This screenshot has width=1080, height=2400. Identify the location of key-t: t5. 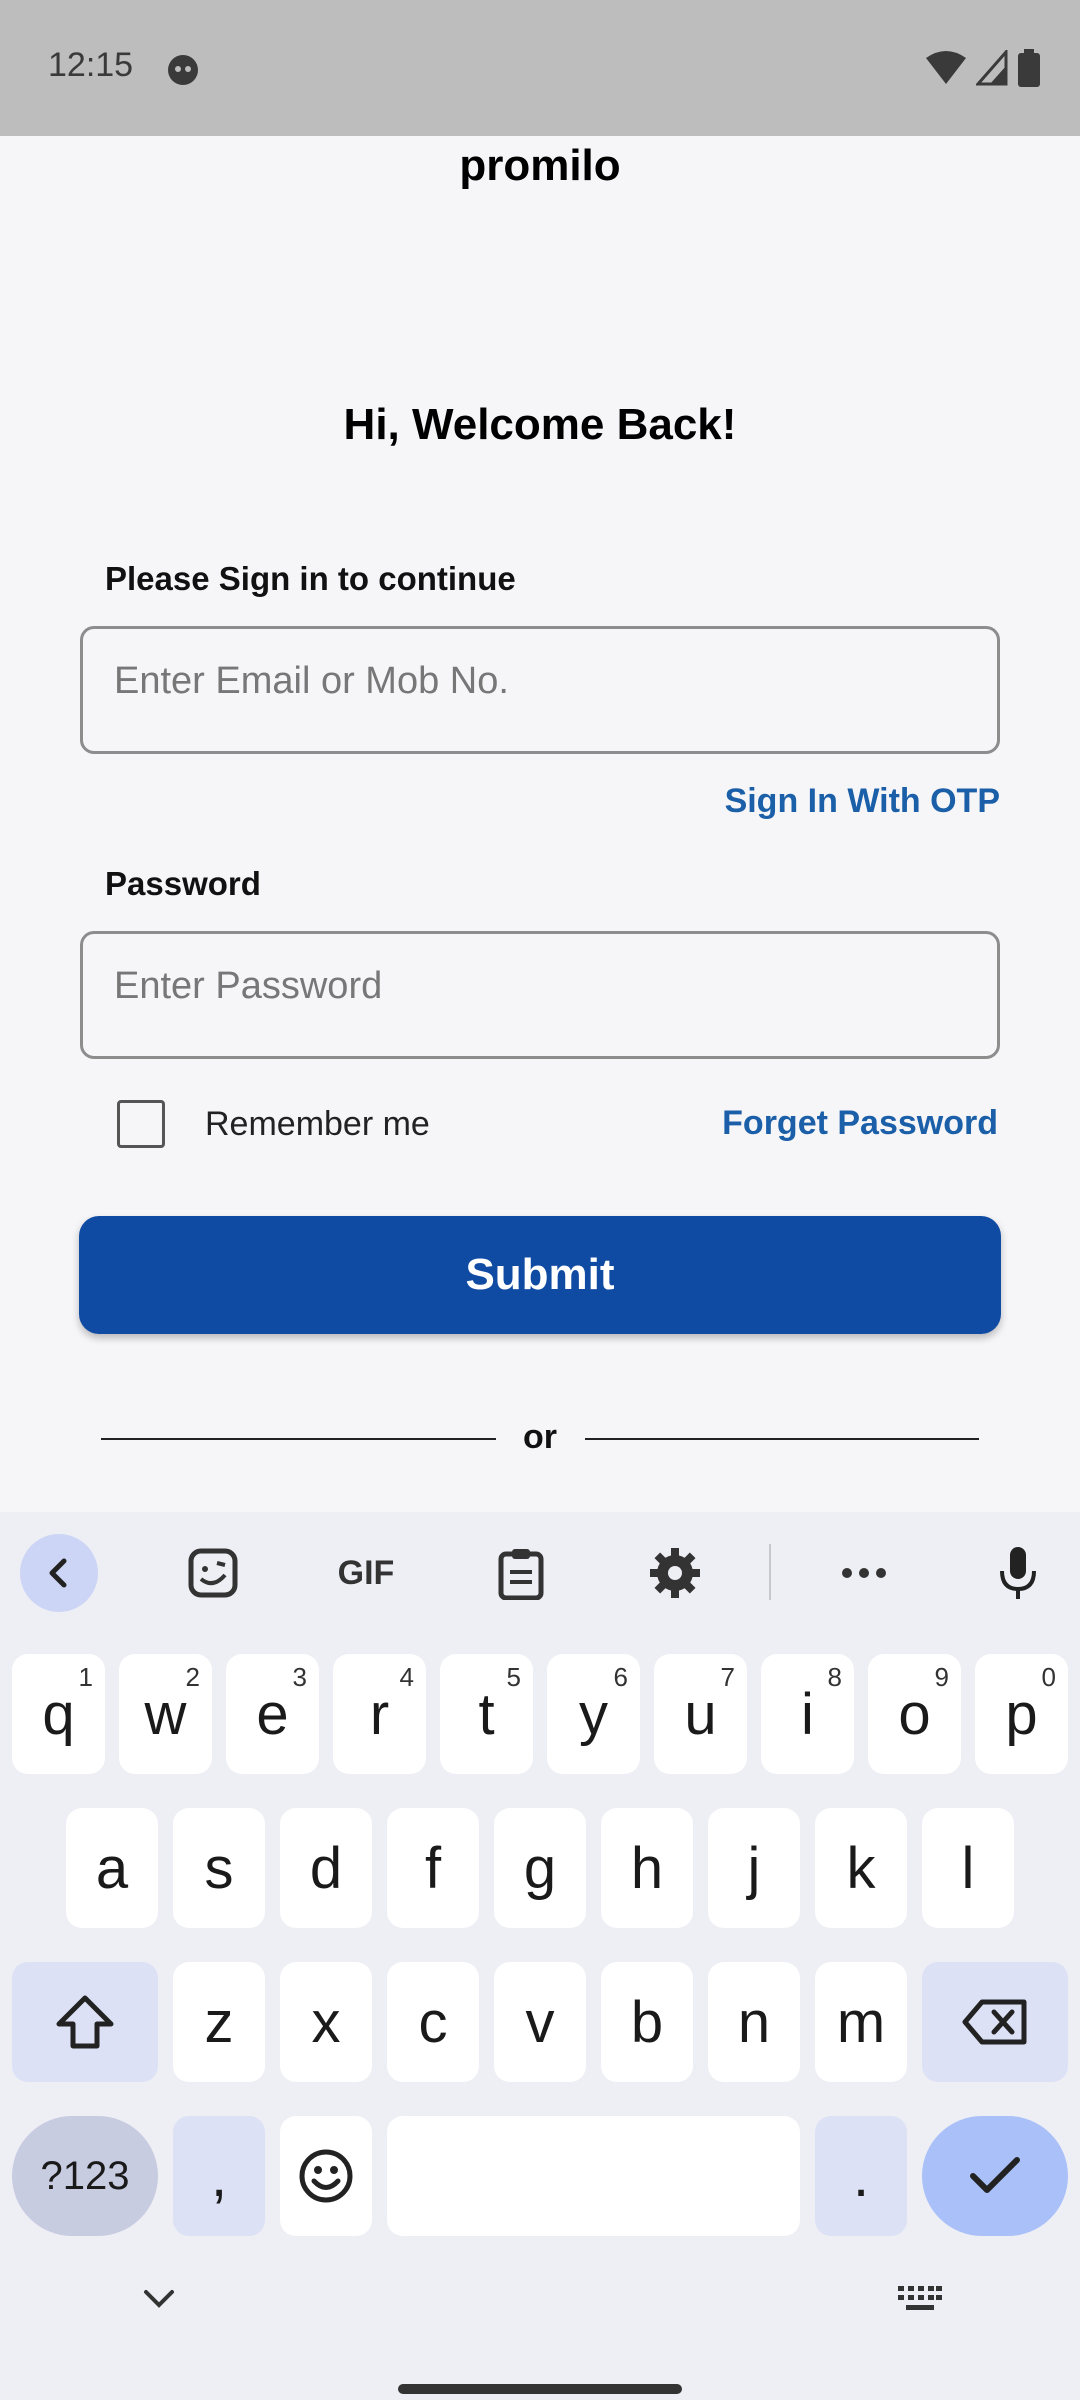
(486, 1714).